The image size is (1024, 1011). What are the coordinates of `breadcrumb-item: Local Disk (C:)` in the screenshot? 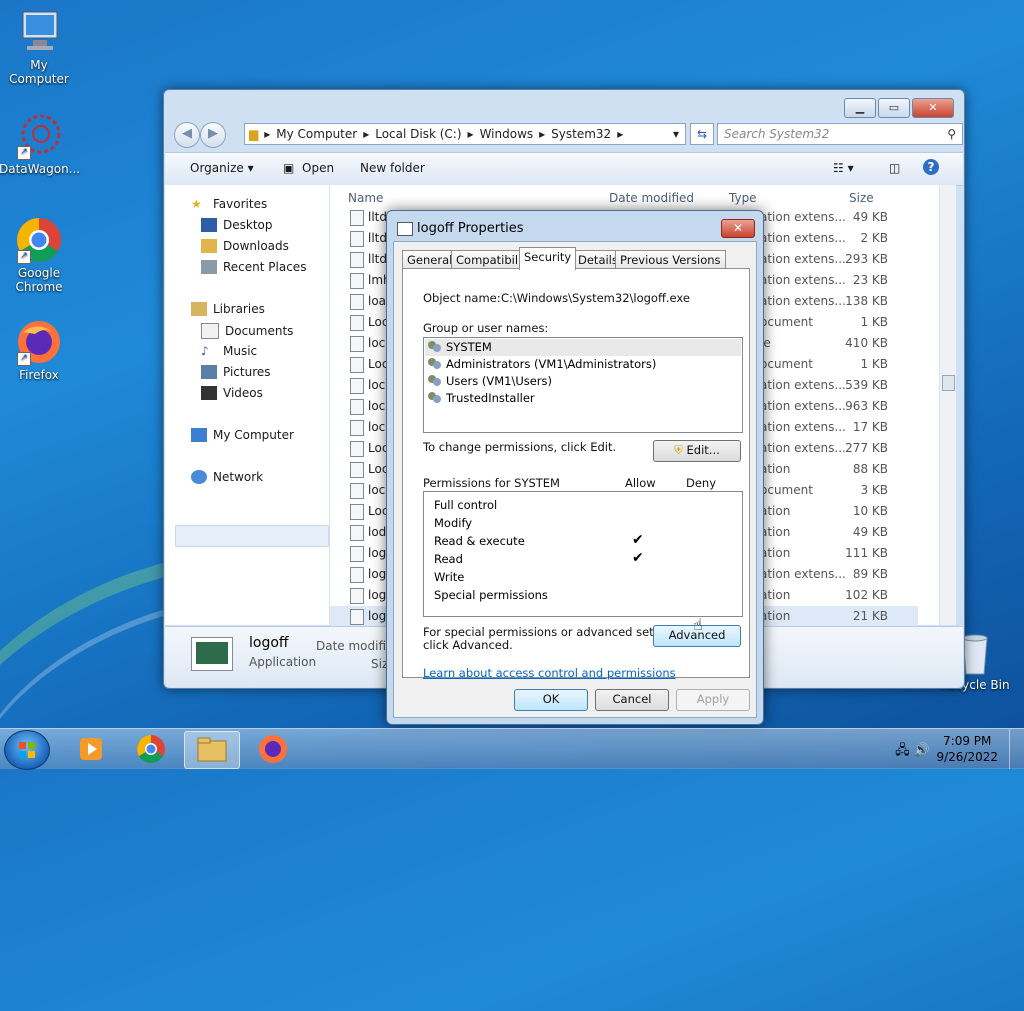 It's located at (418, 134).